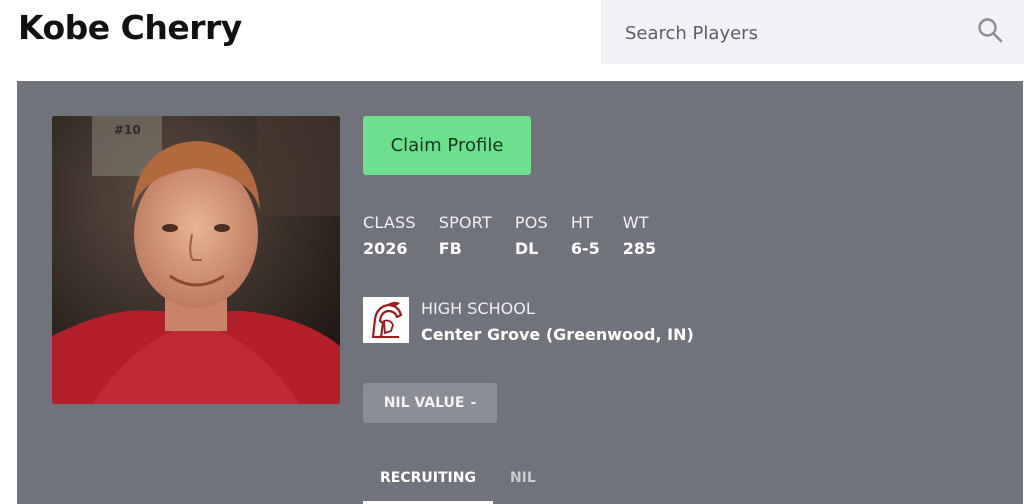  Describe the element at coordinates (557, 334) in the screenshot. I see `school-name: Center Grove (Greenwood, IN)` at that location.